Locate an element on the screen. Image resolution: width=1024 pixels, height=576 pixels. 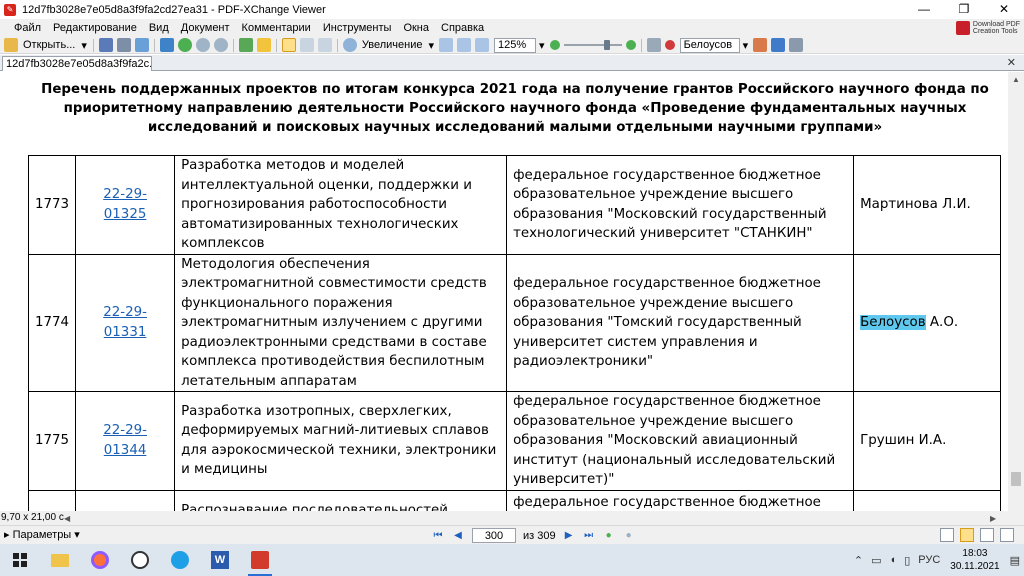
zoom-tool-icon is located at coordinates (349, 45).